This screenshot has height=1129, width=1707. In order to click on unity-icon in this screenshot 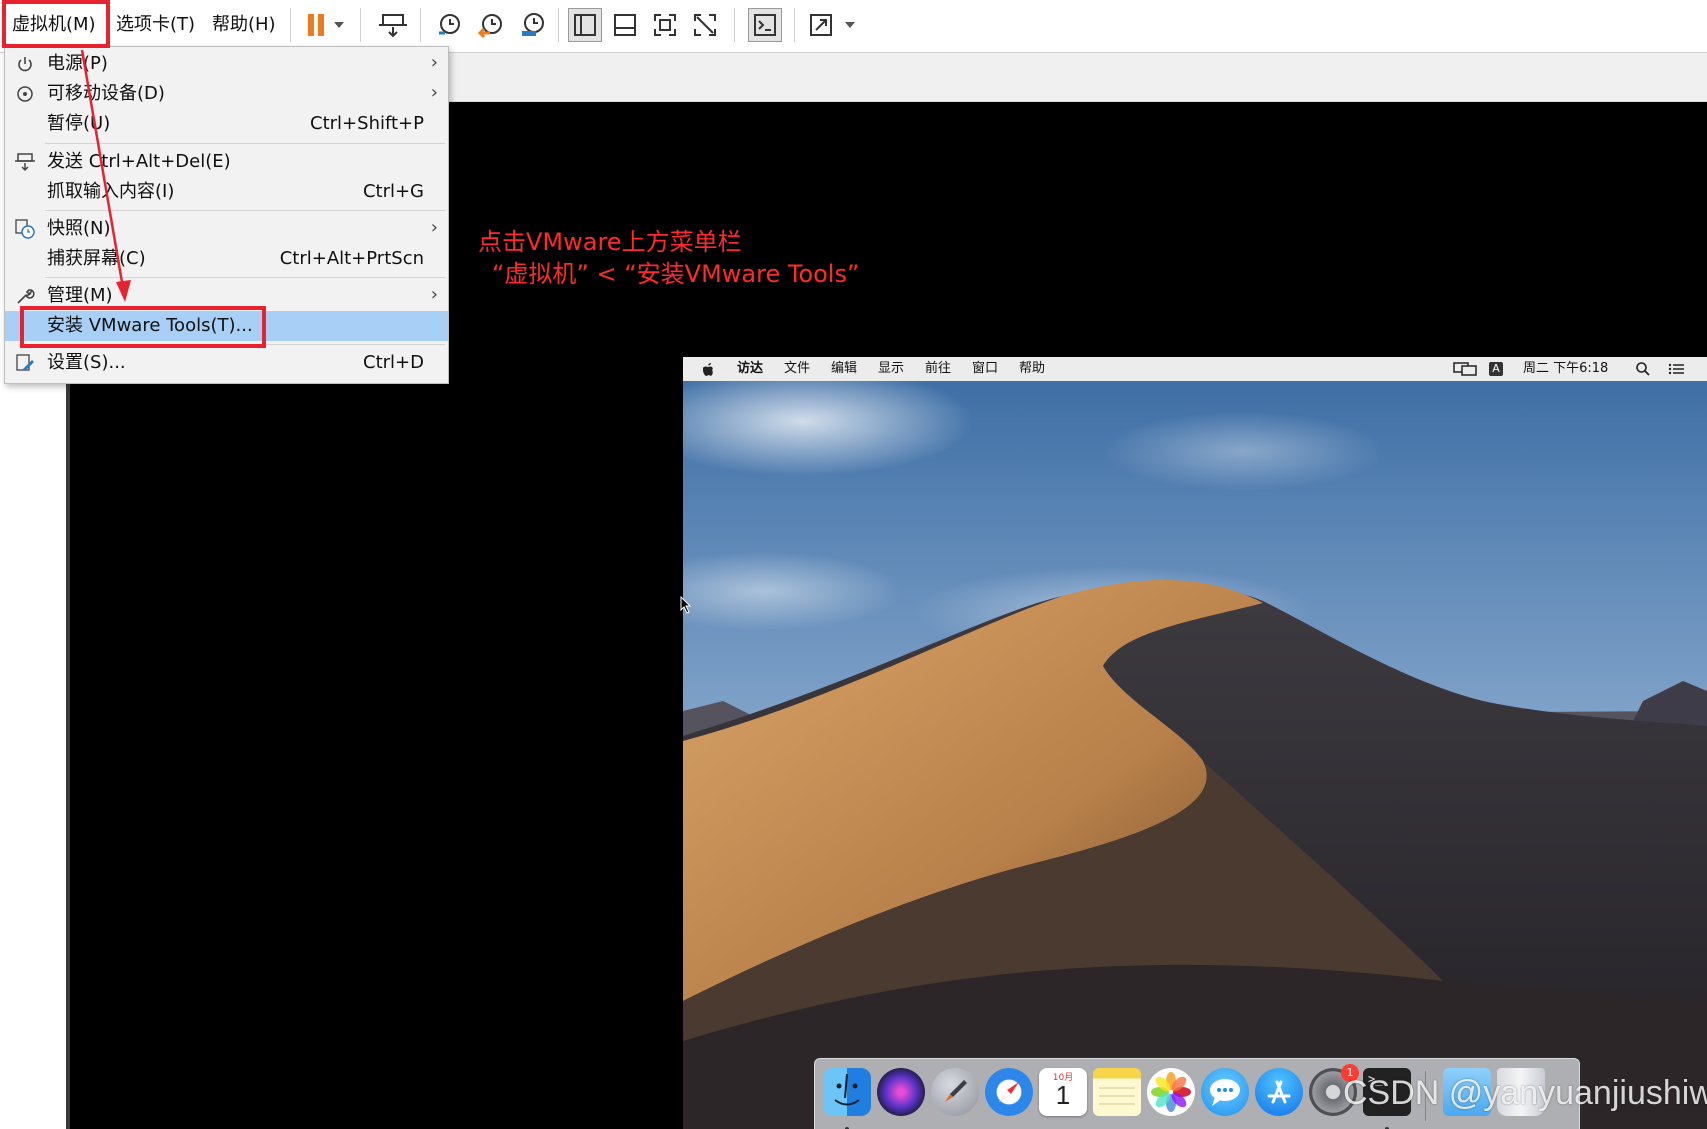, I will do `click(705, 25)`.